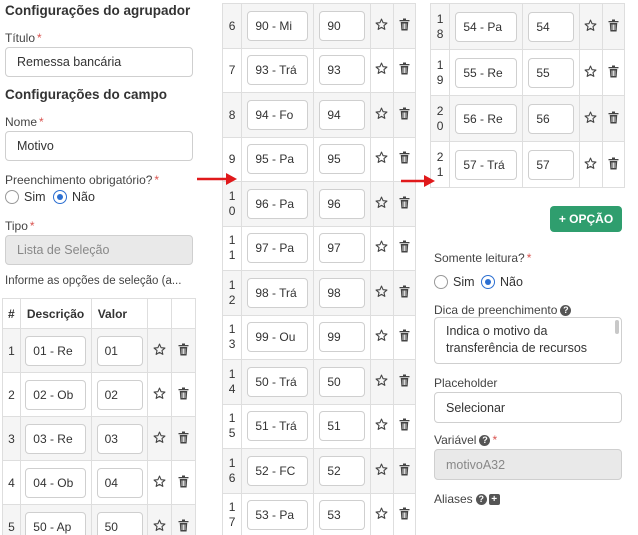 The image size is (638, 535). What do you see at coordinates (99, 146) in the screenshot?
I see `name-input: Motivo` at bounding box center [99, 146].